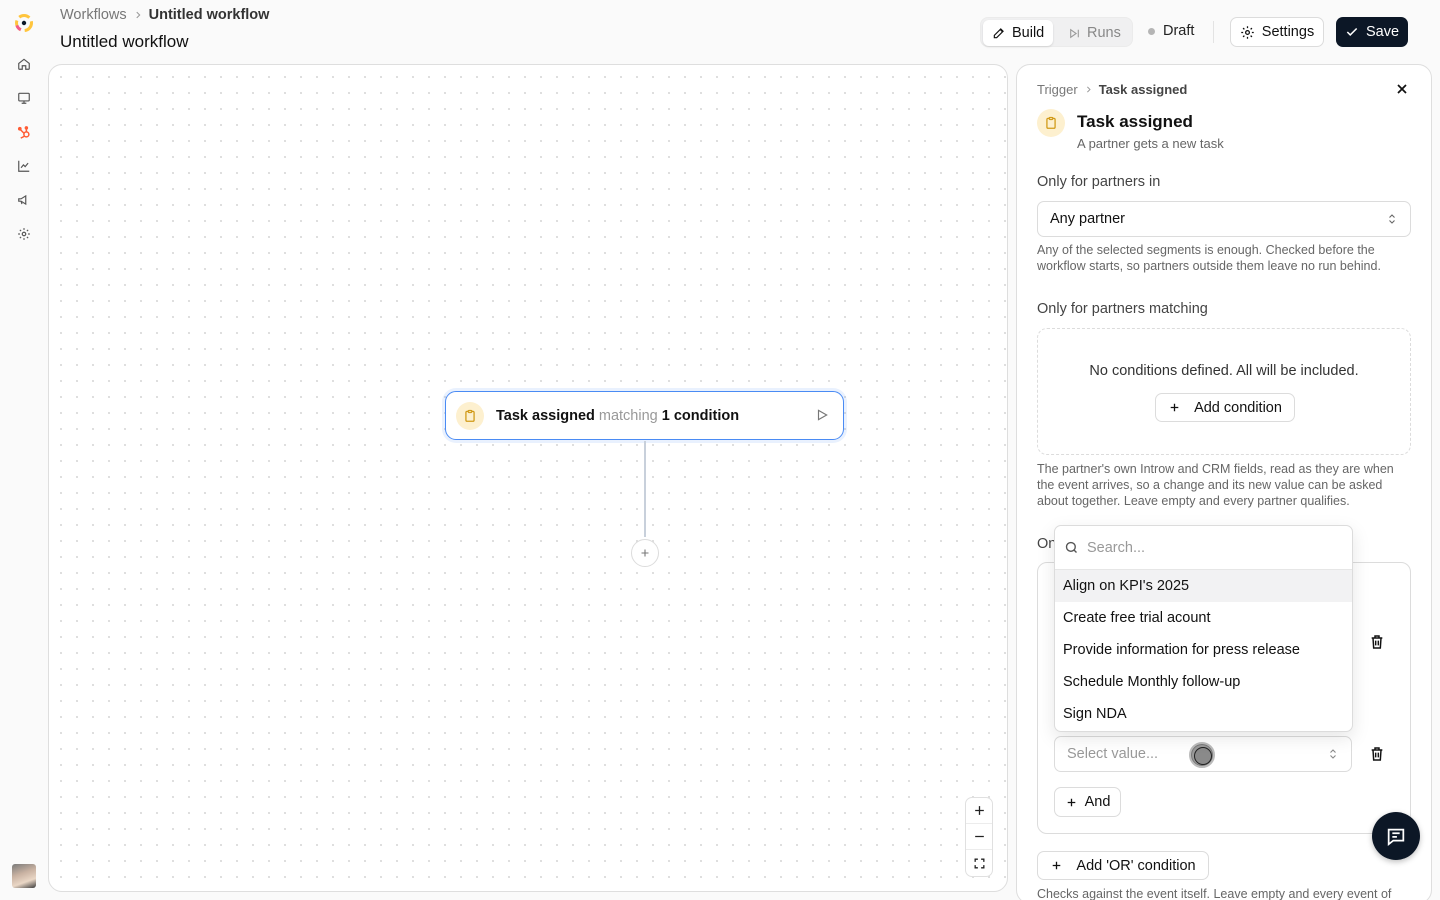  Describe the element at coordinates (1122, 309) in the screenshot. I see `matching-label: Only for partners matching` at that location.